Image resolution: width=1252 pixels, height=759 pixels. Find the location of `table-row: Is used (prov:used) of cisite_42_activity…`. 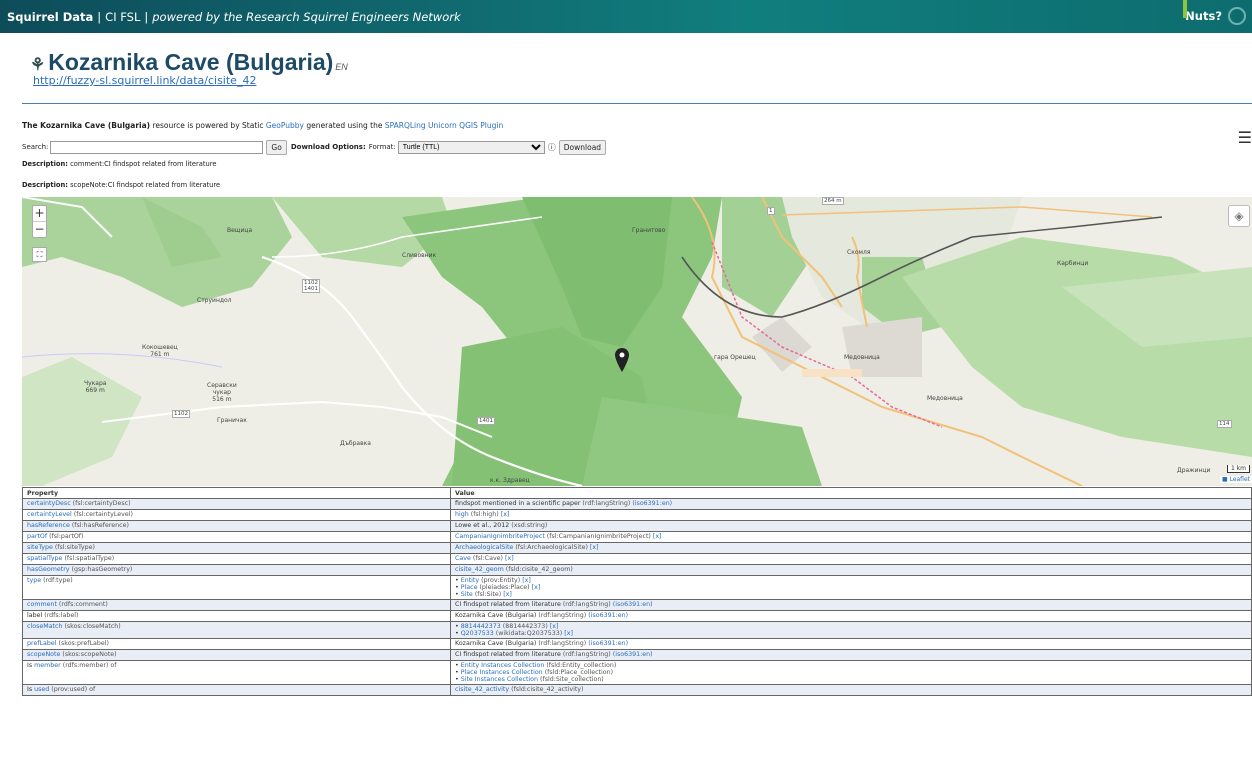

table-row: Is used (prov:used) of cisite_42_activity… is located at coordinates (637, 690).